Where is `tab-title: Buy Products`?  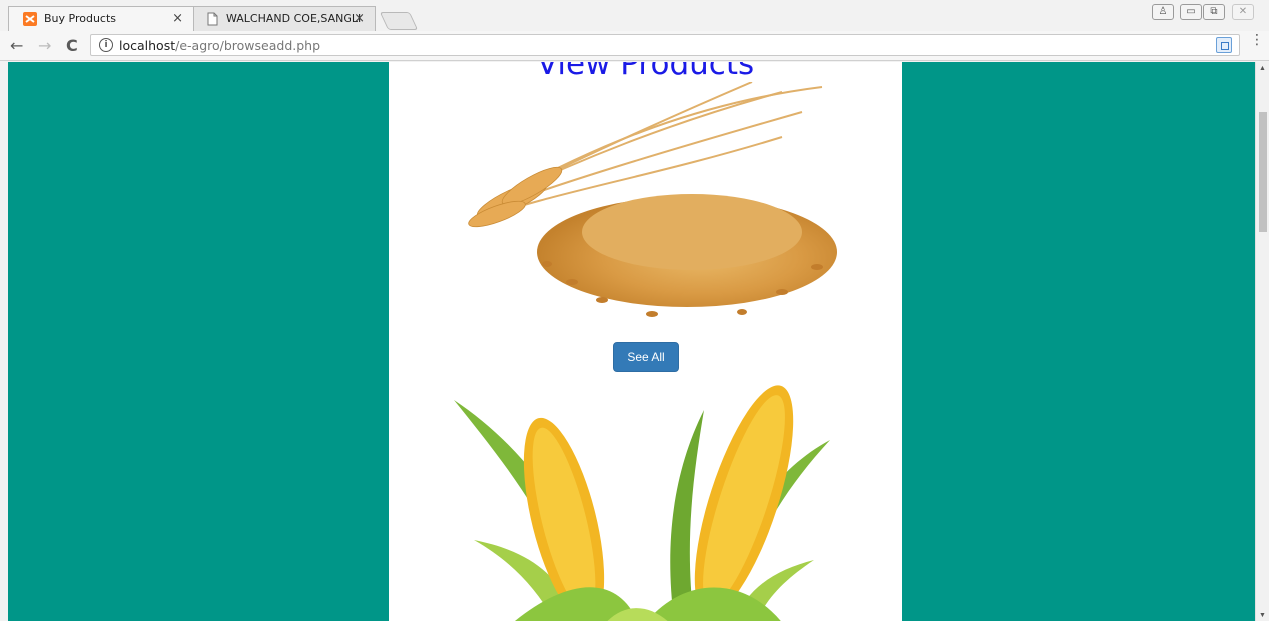
tab-title: Buy Products is located at coordinates (80, 18).